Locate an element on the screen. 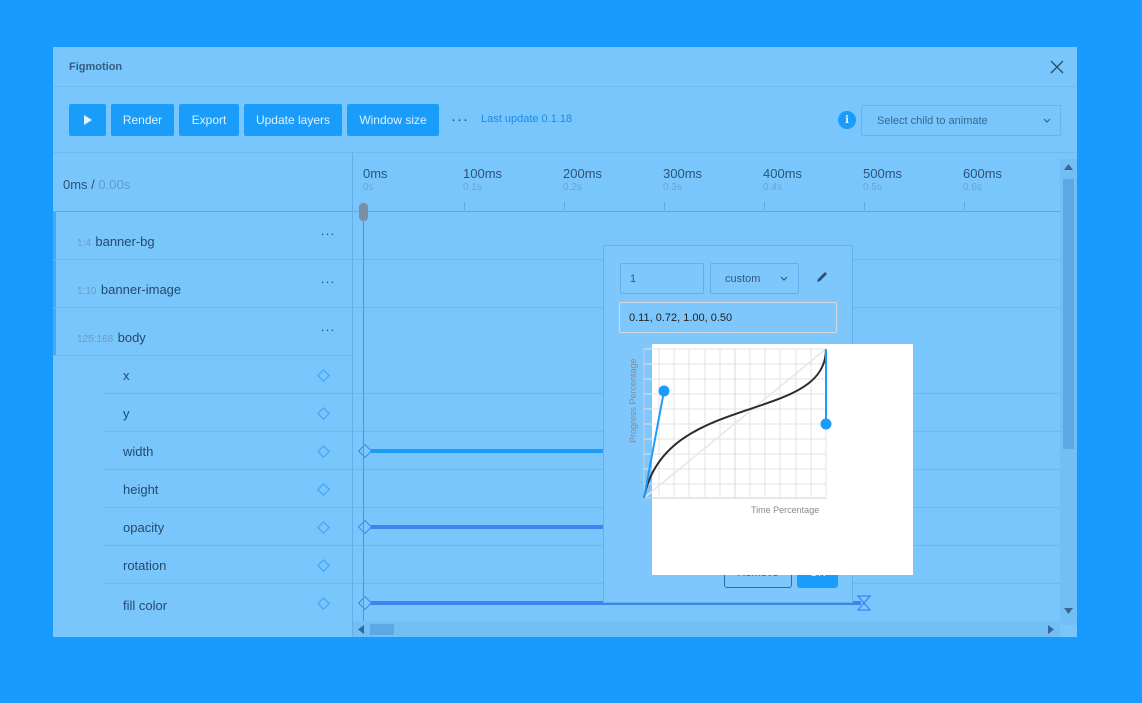 The height and width of the screenshot is (703, 1142). close-icon is located at coordinates (1057, 67).